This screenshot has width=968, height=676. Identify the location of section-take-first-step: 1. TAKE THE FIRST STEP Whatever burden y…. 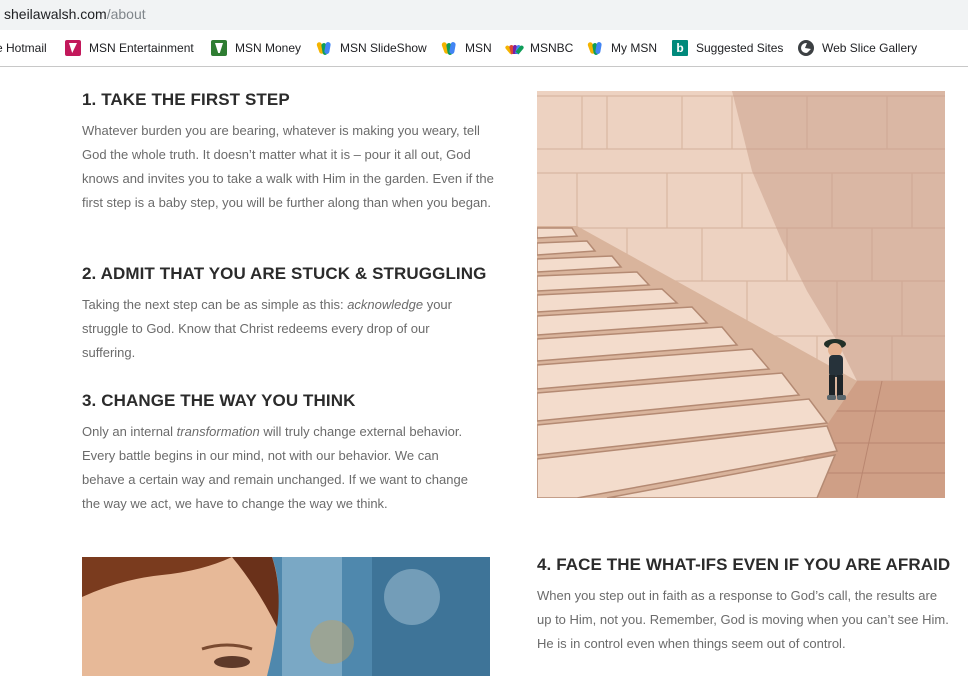
(288, 152).